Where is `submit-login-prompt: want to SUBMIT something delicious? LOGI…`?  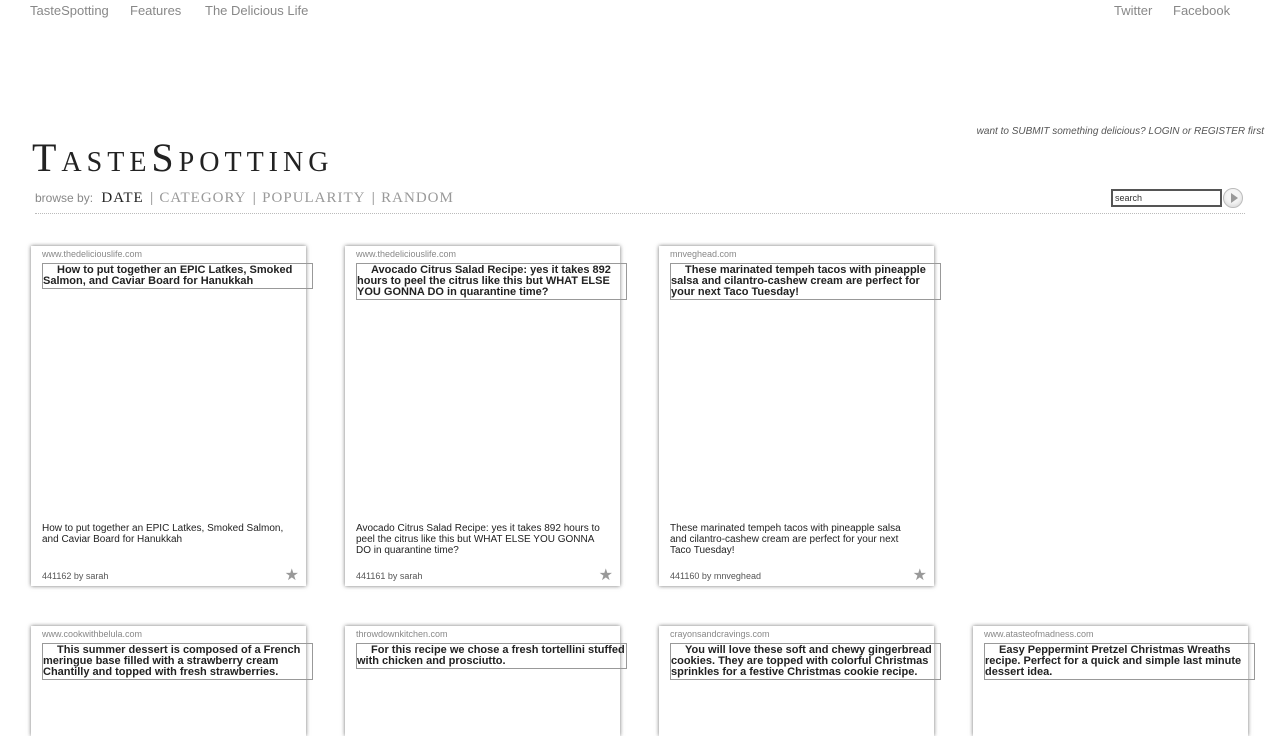 submit-login-prompt: want to SUBMIT something delicious? LOGI… is located at coordinates (1120, 131).